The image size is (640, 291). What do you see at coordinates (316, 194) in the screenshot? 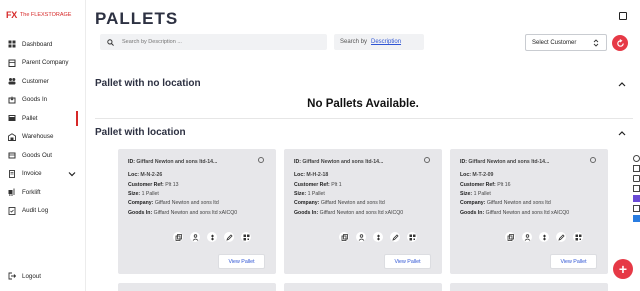
I see `card-field-value: 1 Pallet` at bounding box center [316, 194].